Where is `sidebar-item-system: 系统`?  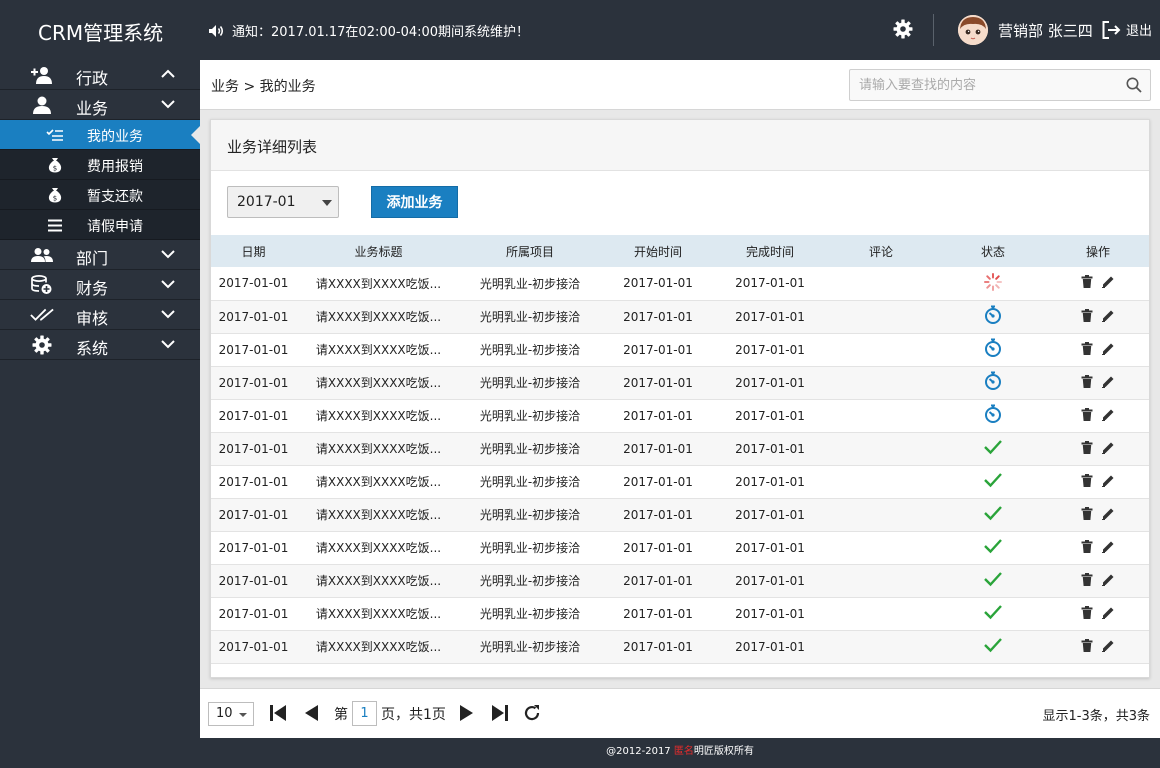 sidebar-item-system: 系统 is located at coordinates (100, 345).